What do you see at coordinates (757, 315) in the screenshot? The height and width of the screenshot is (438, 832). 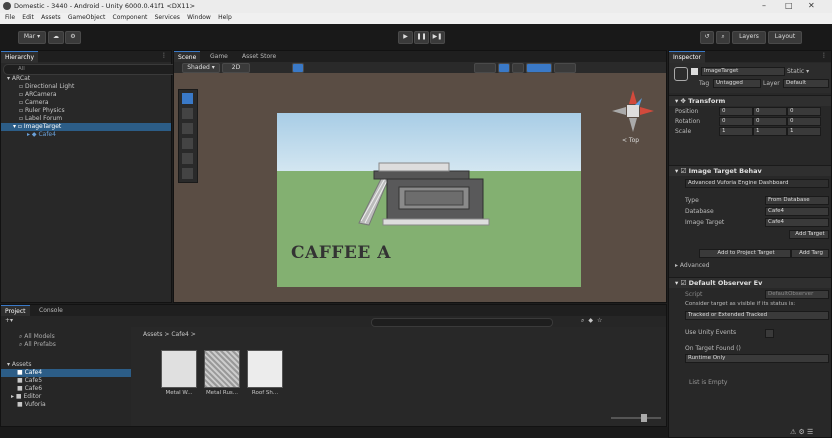 I see `consider-dropdown: Tracked or Extended Tracked` at bounding box center [757, 315].